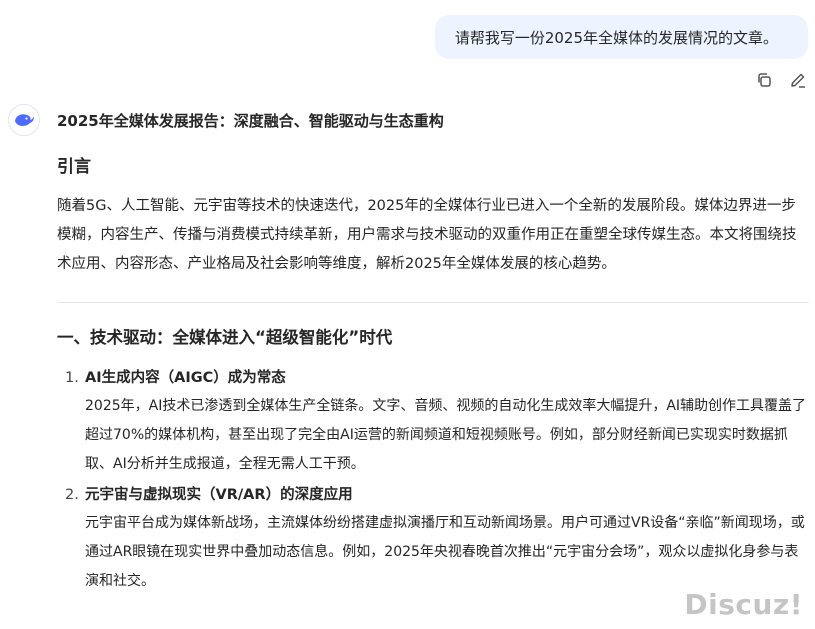  Describe the element at coordinates (72, 378) in the screenshot. I see `list-item-number: 1.` at that location.